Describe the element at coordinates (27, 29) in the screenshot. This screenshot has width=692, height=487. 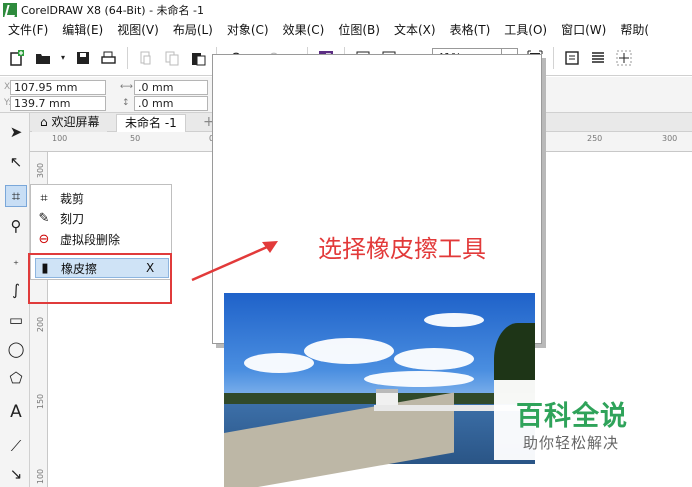
I see `menu-file: 文件(F)` at that location.